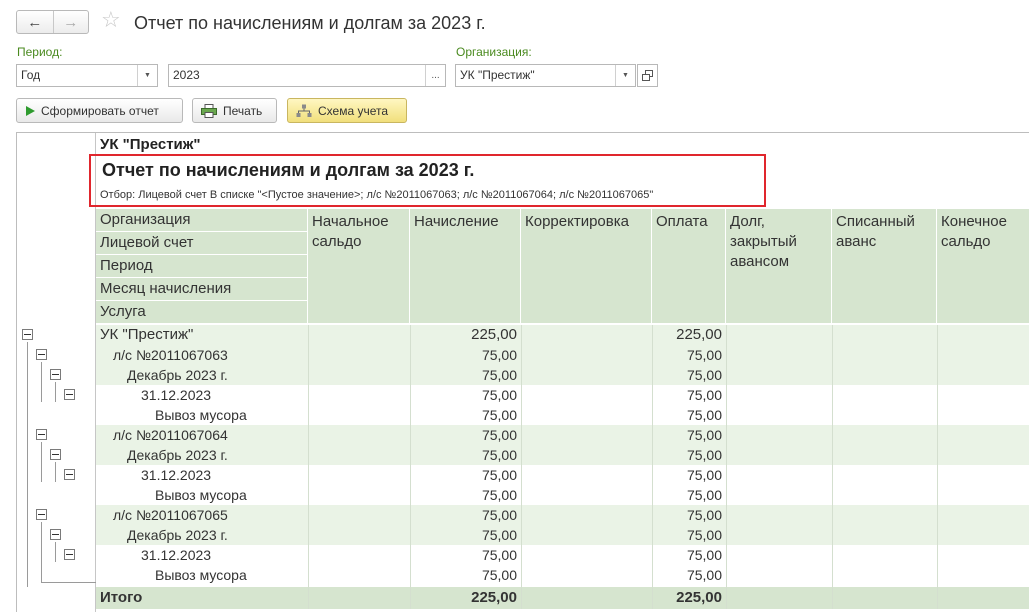  Describe the element at coordinates (586, 266) in the screenshot. I see `header-correction: Корректировка` at that location.